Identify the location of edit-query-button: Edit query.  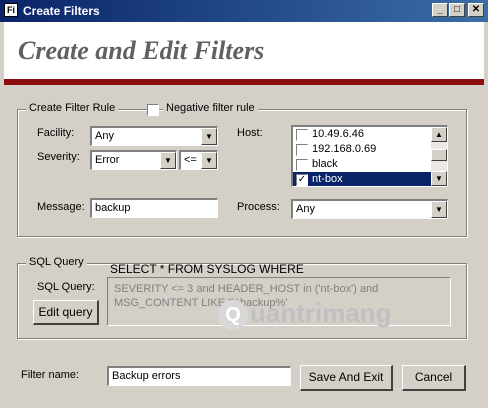
(66, 312).